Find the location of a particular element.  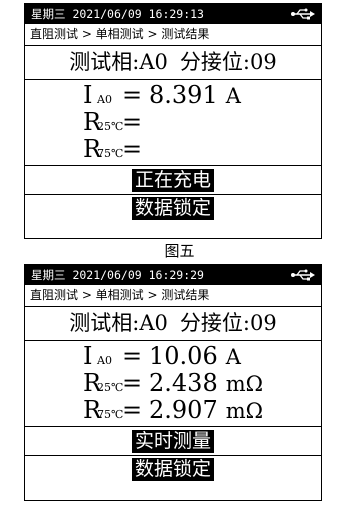

status-row: 实时测量 is located at coordinates (173, 441).